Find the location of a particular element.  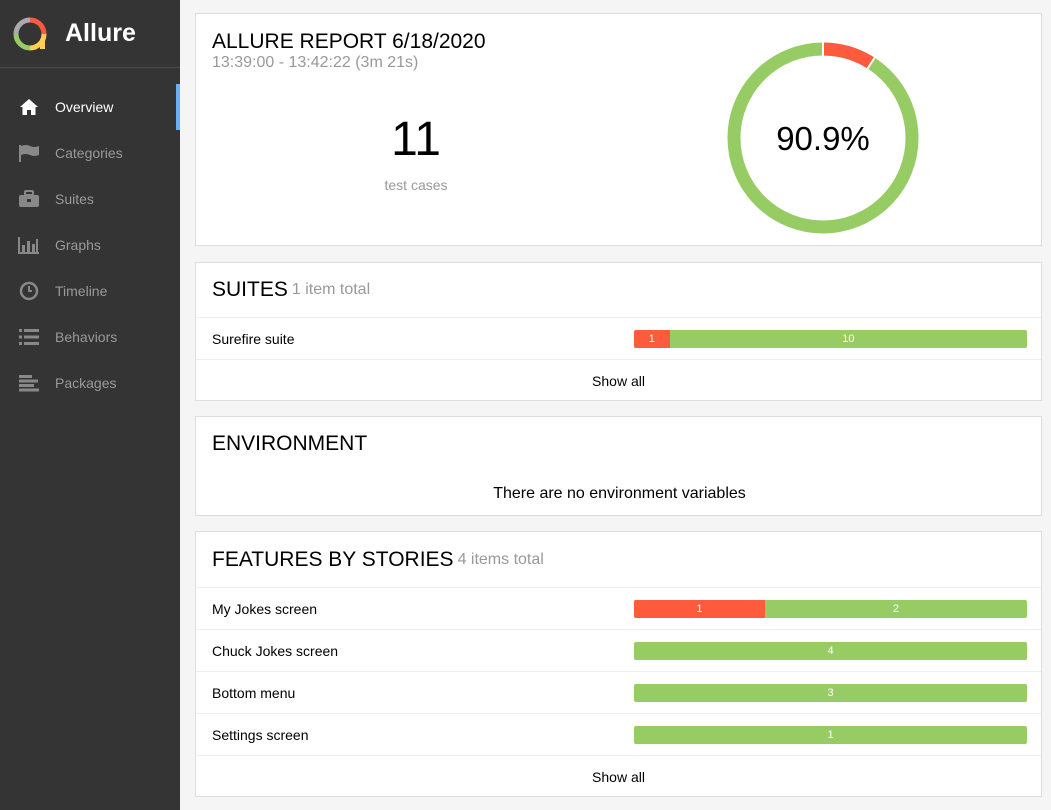

home-icon is located at coordinates (29, 107).